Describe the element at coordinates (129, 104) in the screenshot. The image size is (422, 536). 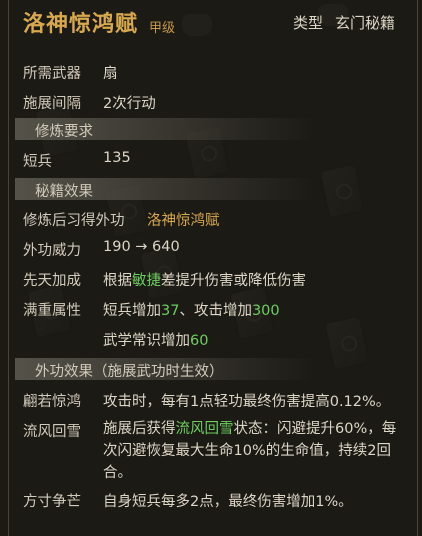
I see `interval-value: 2次行动` at that location.